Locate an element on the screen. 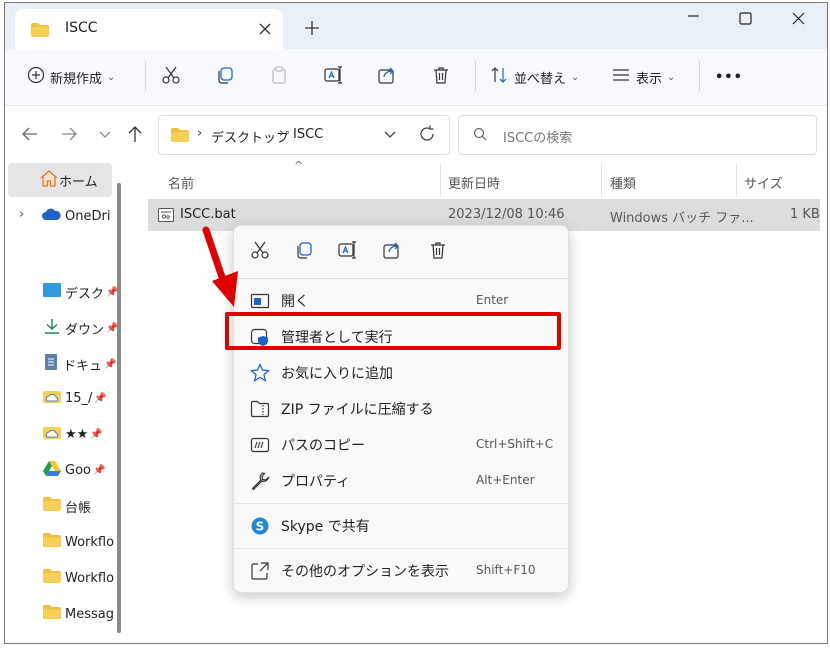 The width and height of the screenshot is (830, 649). column-header-size: サイズ is located at coordinates (763, 182).